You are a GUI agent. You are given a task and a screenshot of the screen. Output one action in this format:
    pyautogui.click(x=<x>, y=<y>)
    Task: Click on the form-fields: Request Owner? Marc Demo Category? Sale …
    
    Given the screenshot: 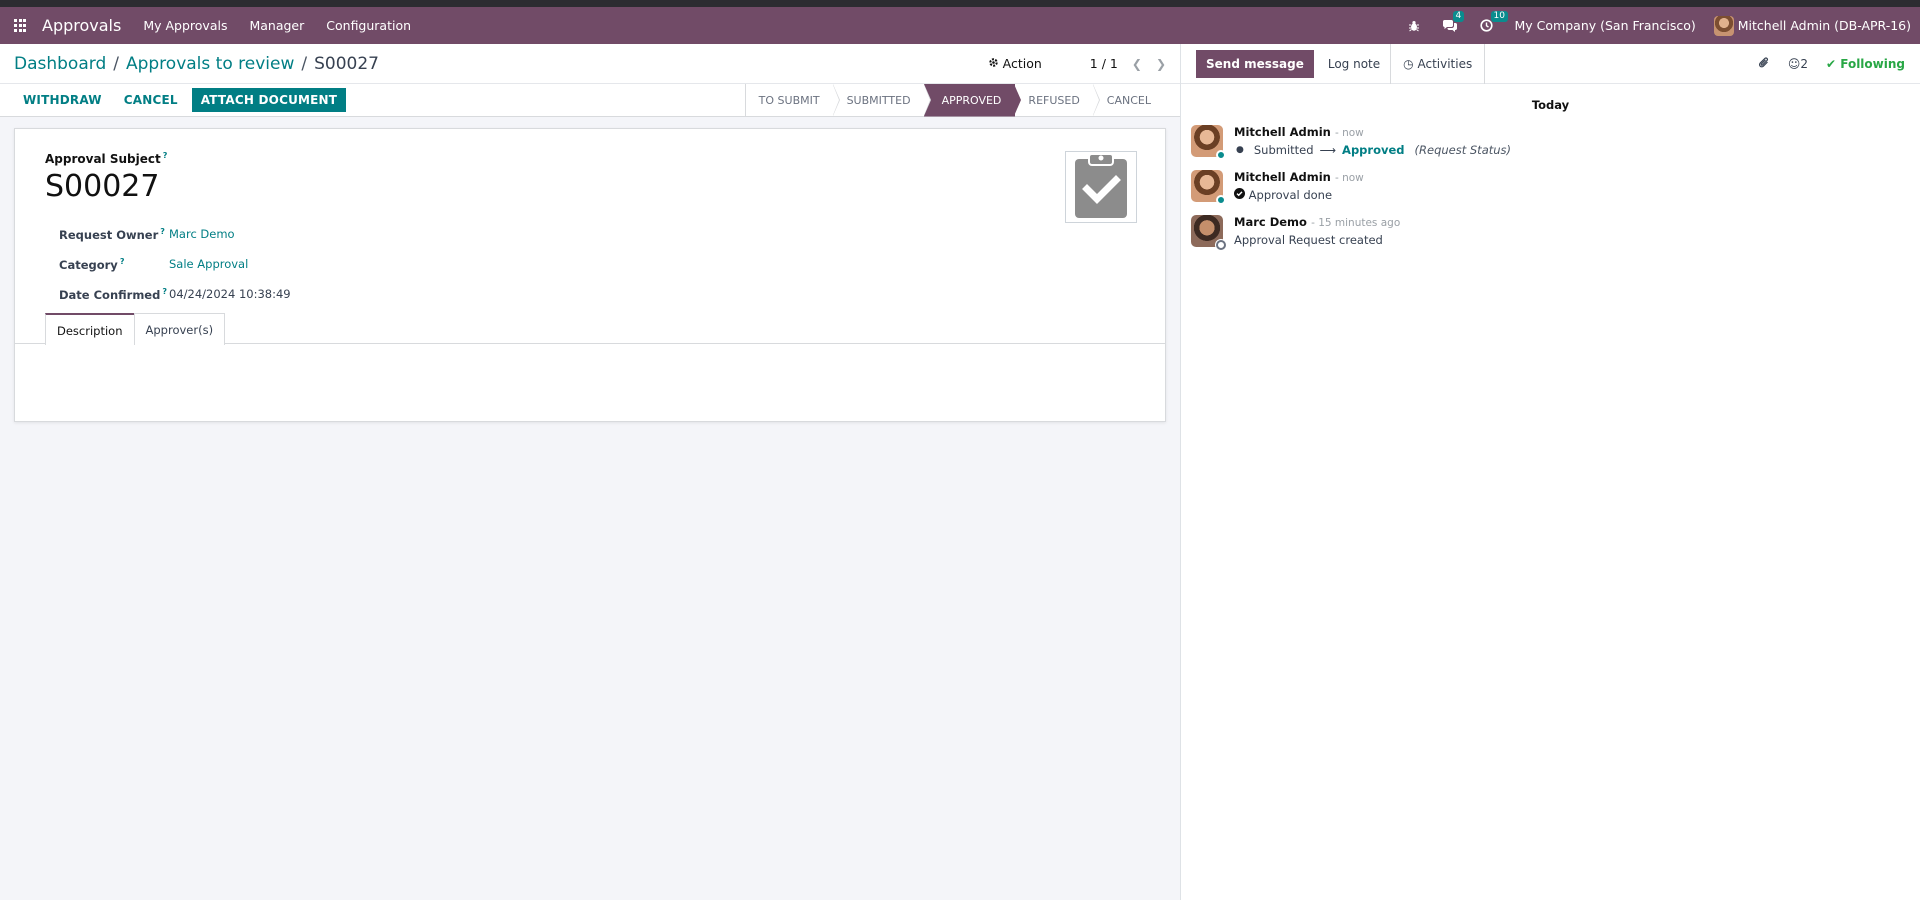 What is the action you would take?
    pyautogui.click(x=175, y=264)
    